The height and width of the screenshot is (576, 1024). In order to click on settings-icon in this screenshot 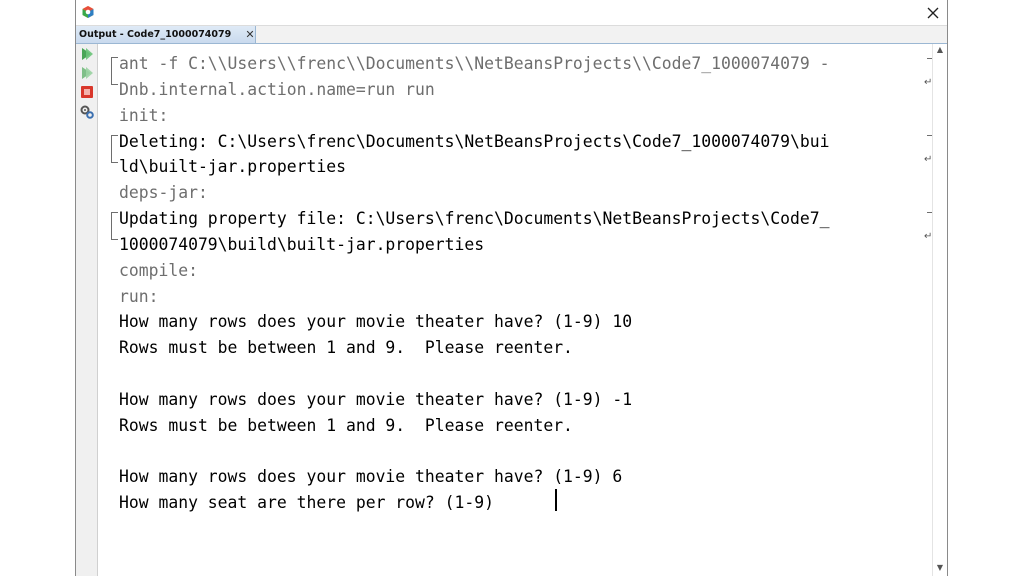, I will do `click(87, 112)`.